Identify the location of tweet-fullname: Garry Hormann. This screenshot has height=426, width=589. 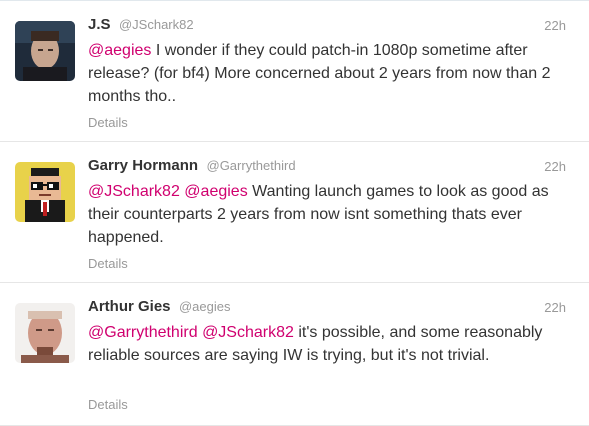
(143, 165).